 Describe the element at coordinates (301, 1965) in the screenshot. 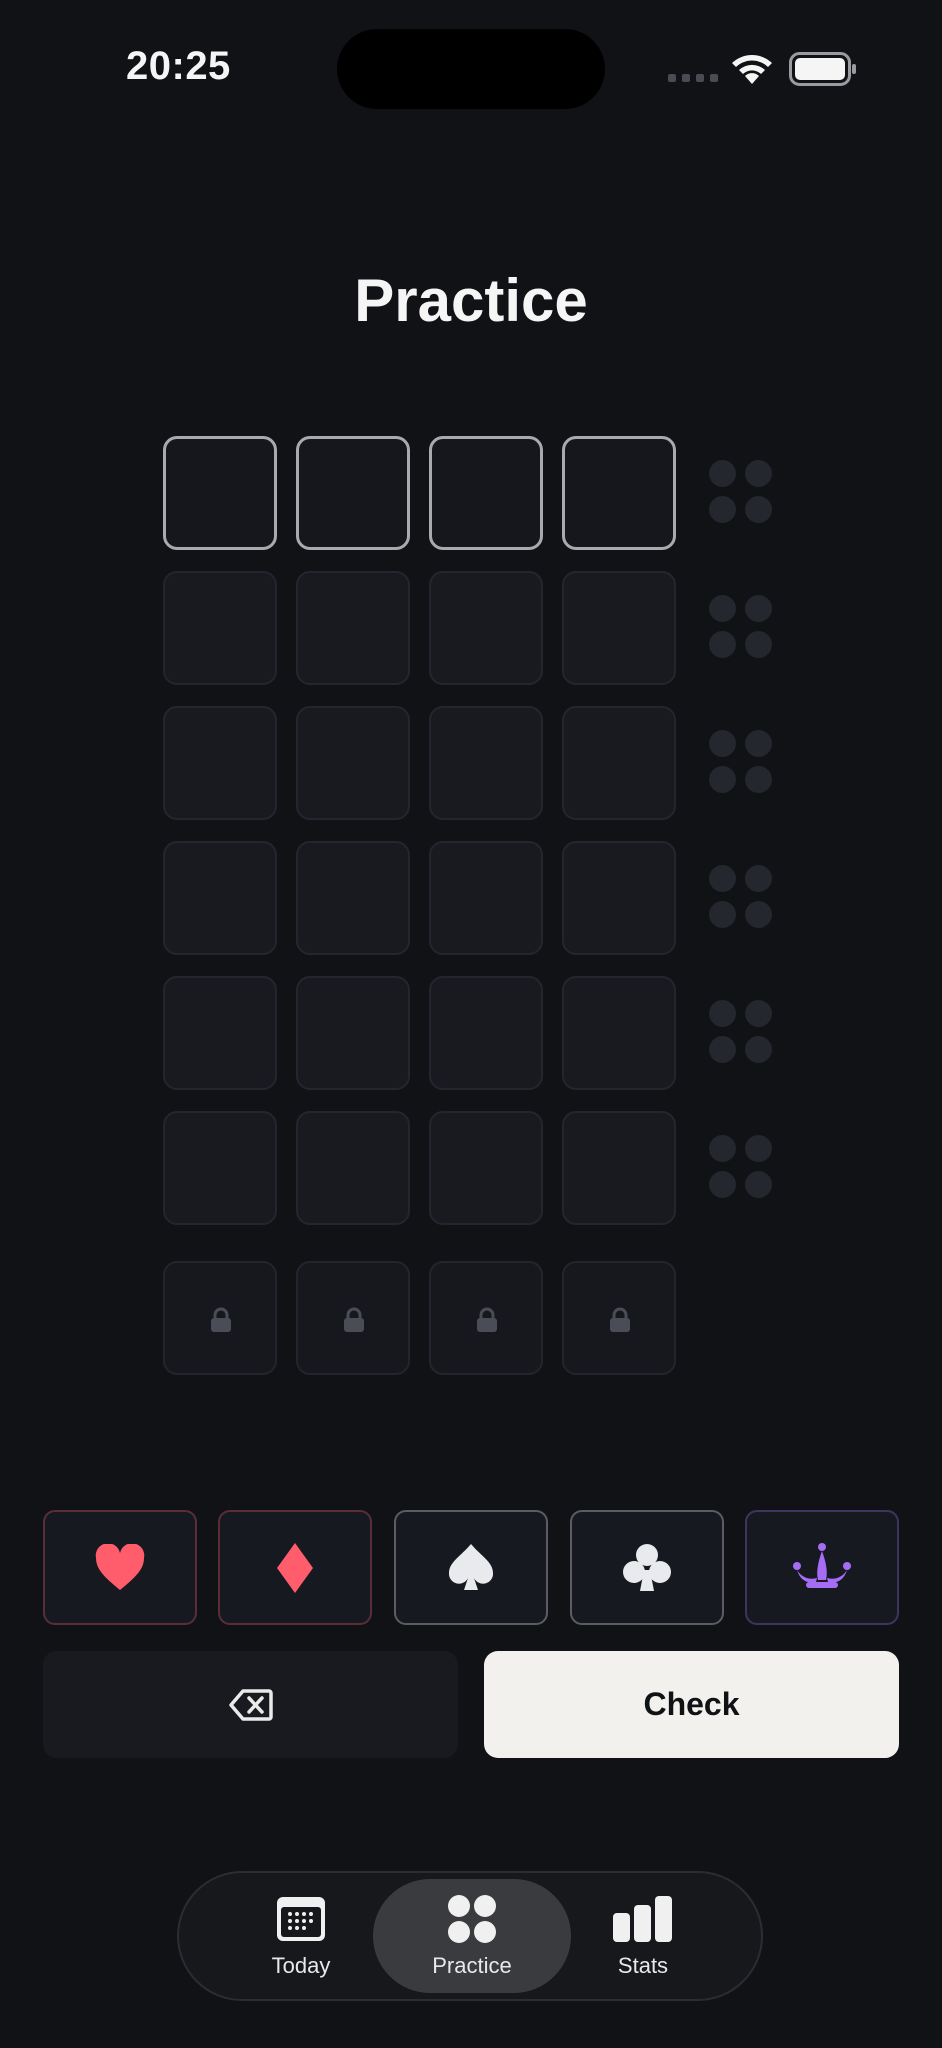

I see `tab-label: Today` at that location.